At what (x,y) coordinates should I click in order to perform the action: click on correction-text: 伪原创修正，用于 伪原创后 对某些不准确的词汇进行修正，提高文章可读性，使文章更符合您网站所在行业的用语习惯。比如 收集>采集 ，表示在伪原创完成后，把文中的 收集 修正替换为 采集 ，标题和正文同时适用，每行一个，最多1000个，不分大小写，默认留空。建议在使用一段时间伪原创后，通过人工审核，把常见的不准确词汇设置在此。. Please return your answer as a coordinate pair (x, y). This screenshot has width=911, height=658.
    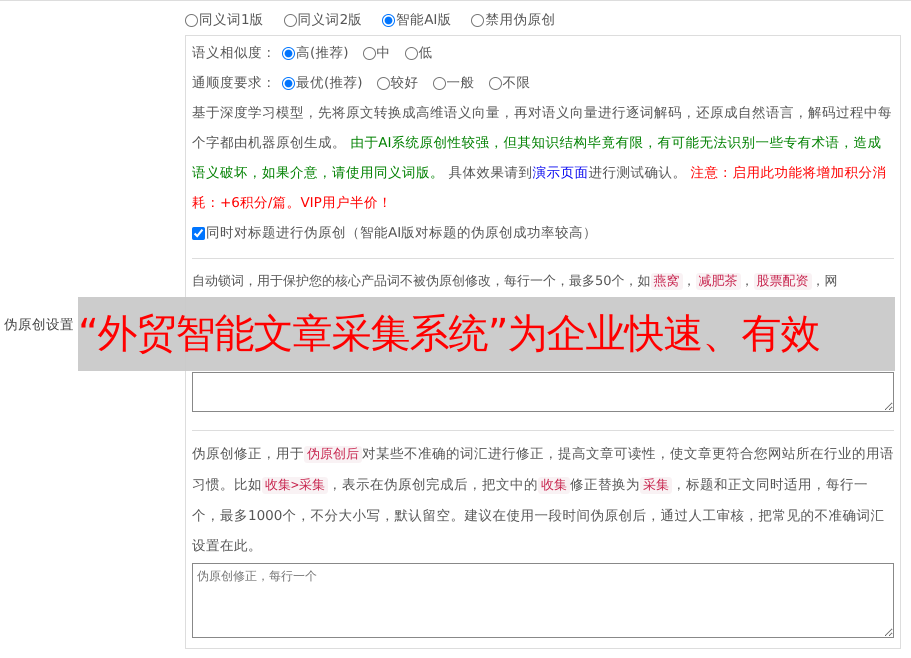
    Looking at the image, I should click on (543, 500).